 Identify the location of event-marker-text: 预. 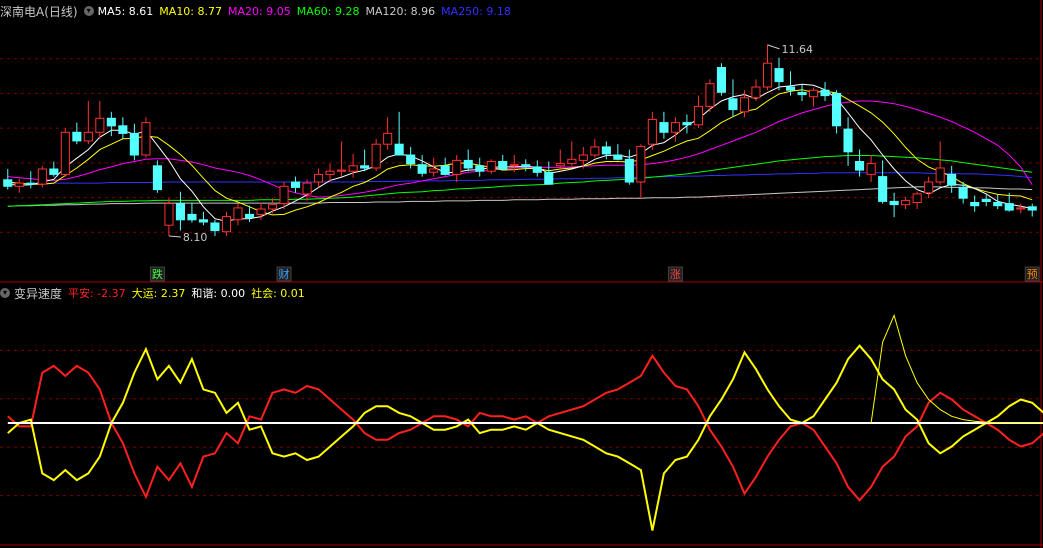
(1032, 274).